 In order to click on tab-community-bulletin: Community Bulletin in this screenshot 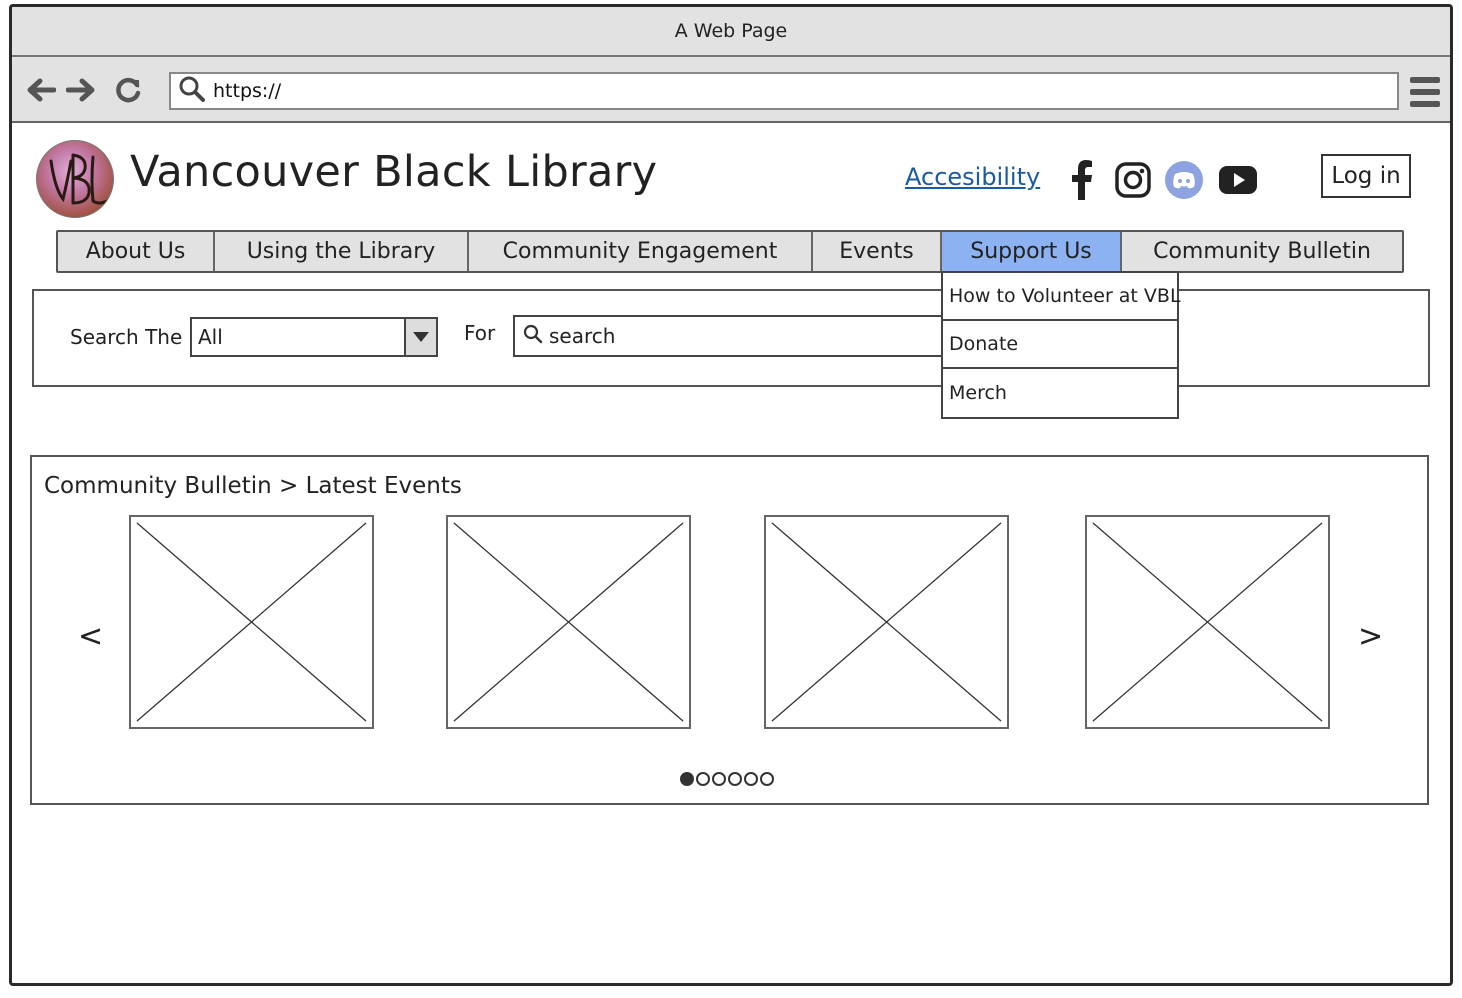, I will do `click(1262, 251)`.